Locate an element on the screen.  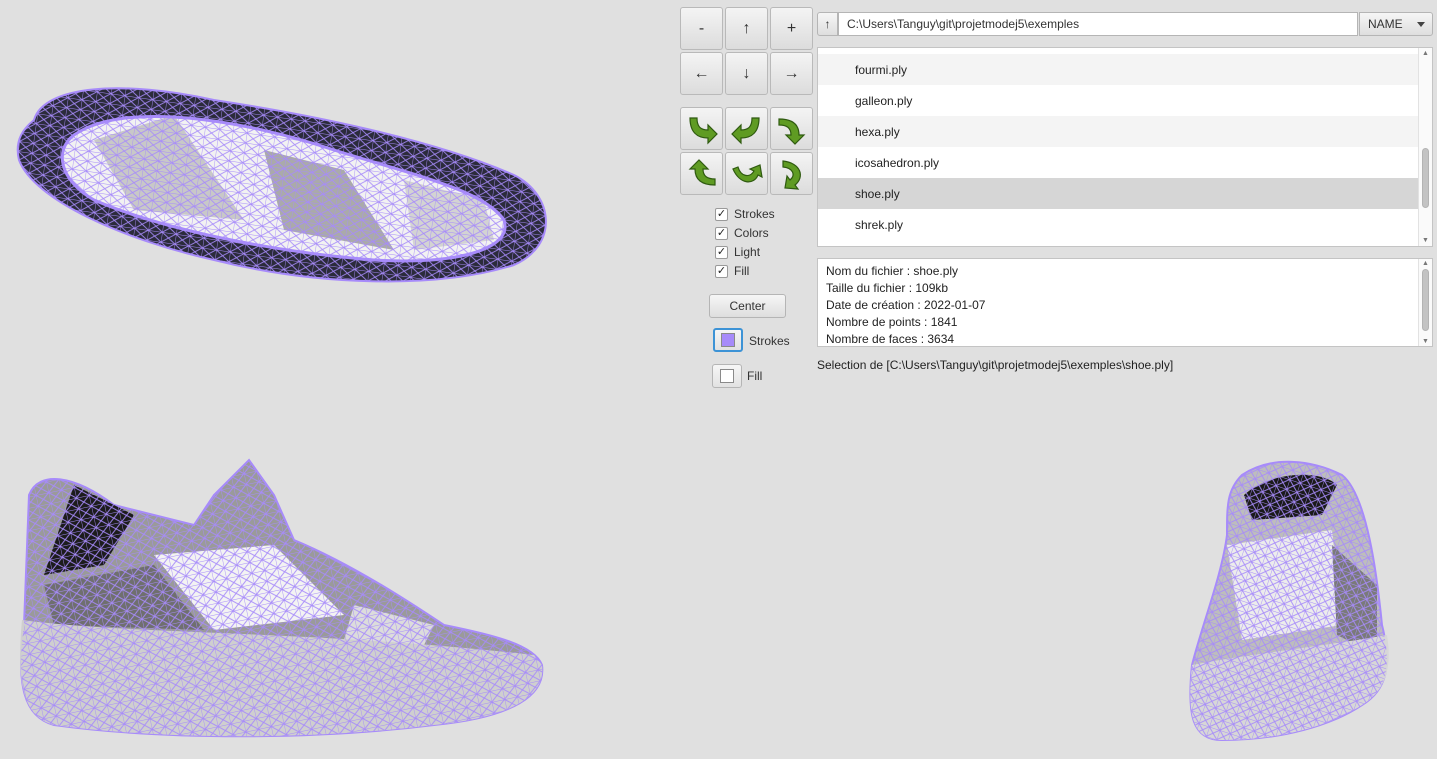
rotate-left-arrow-icon is located at coordinates (745, 130).